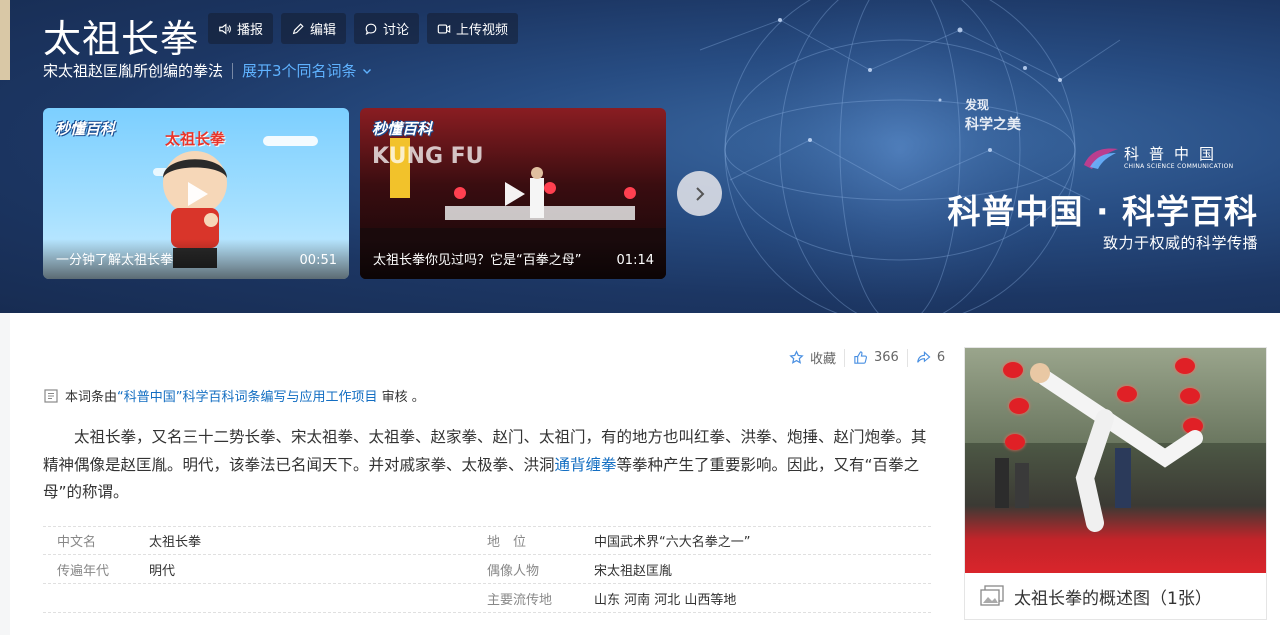 The width and height of the screenshot is (1280, 635). I want to click on summary-picture-caption: 太祖长拳的概述图（1张）, so click(1115, 596).